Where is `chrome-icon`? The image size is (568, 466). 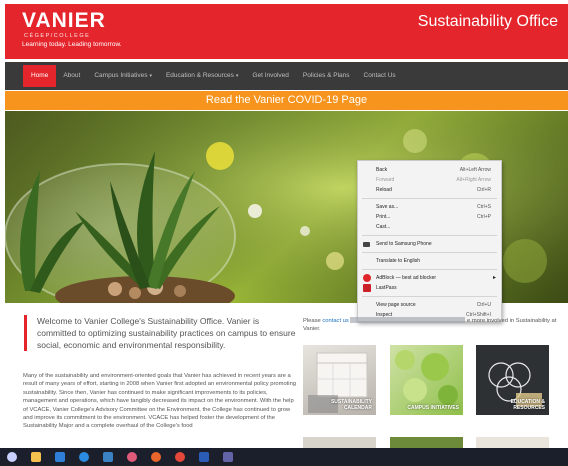
chrome-icon is located at coordinates (180, 457).